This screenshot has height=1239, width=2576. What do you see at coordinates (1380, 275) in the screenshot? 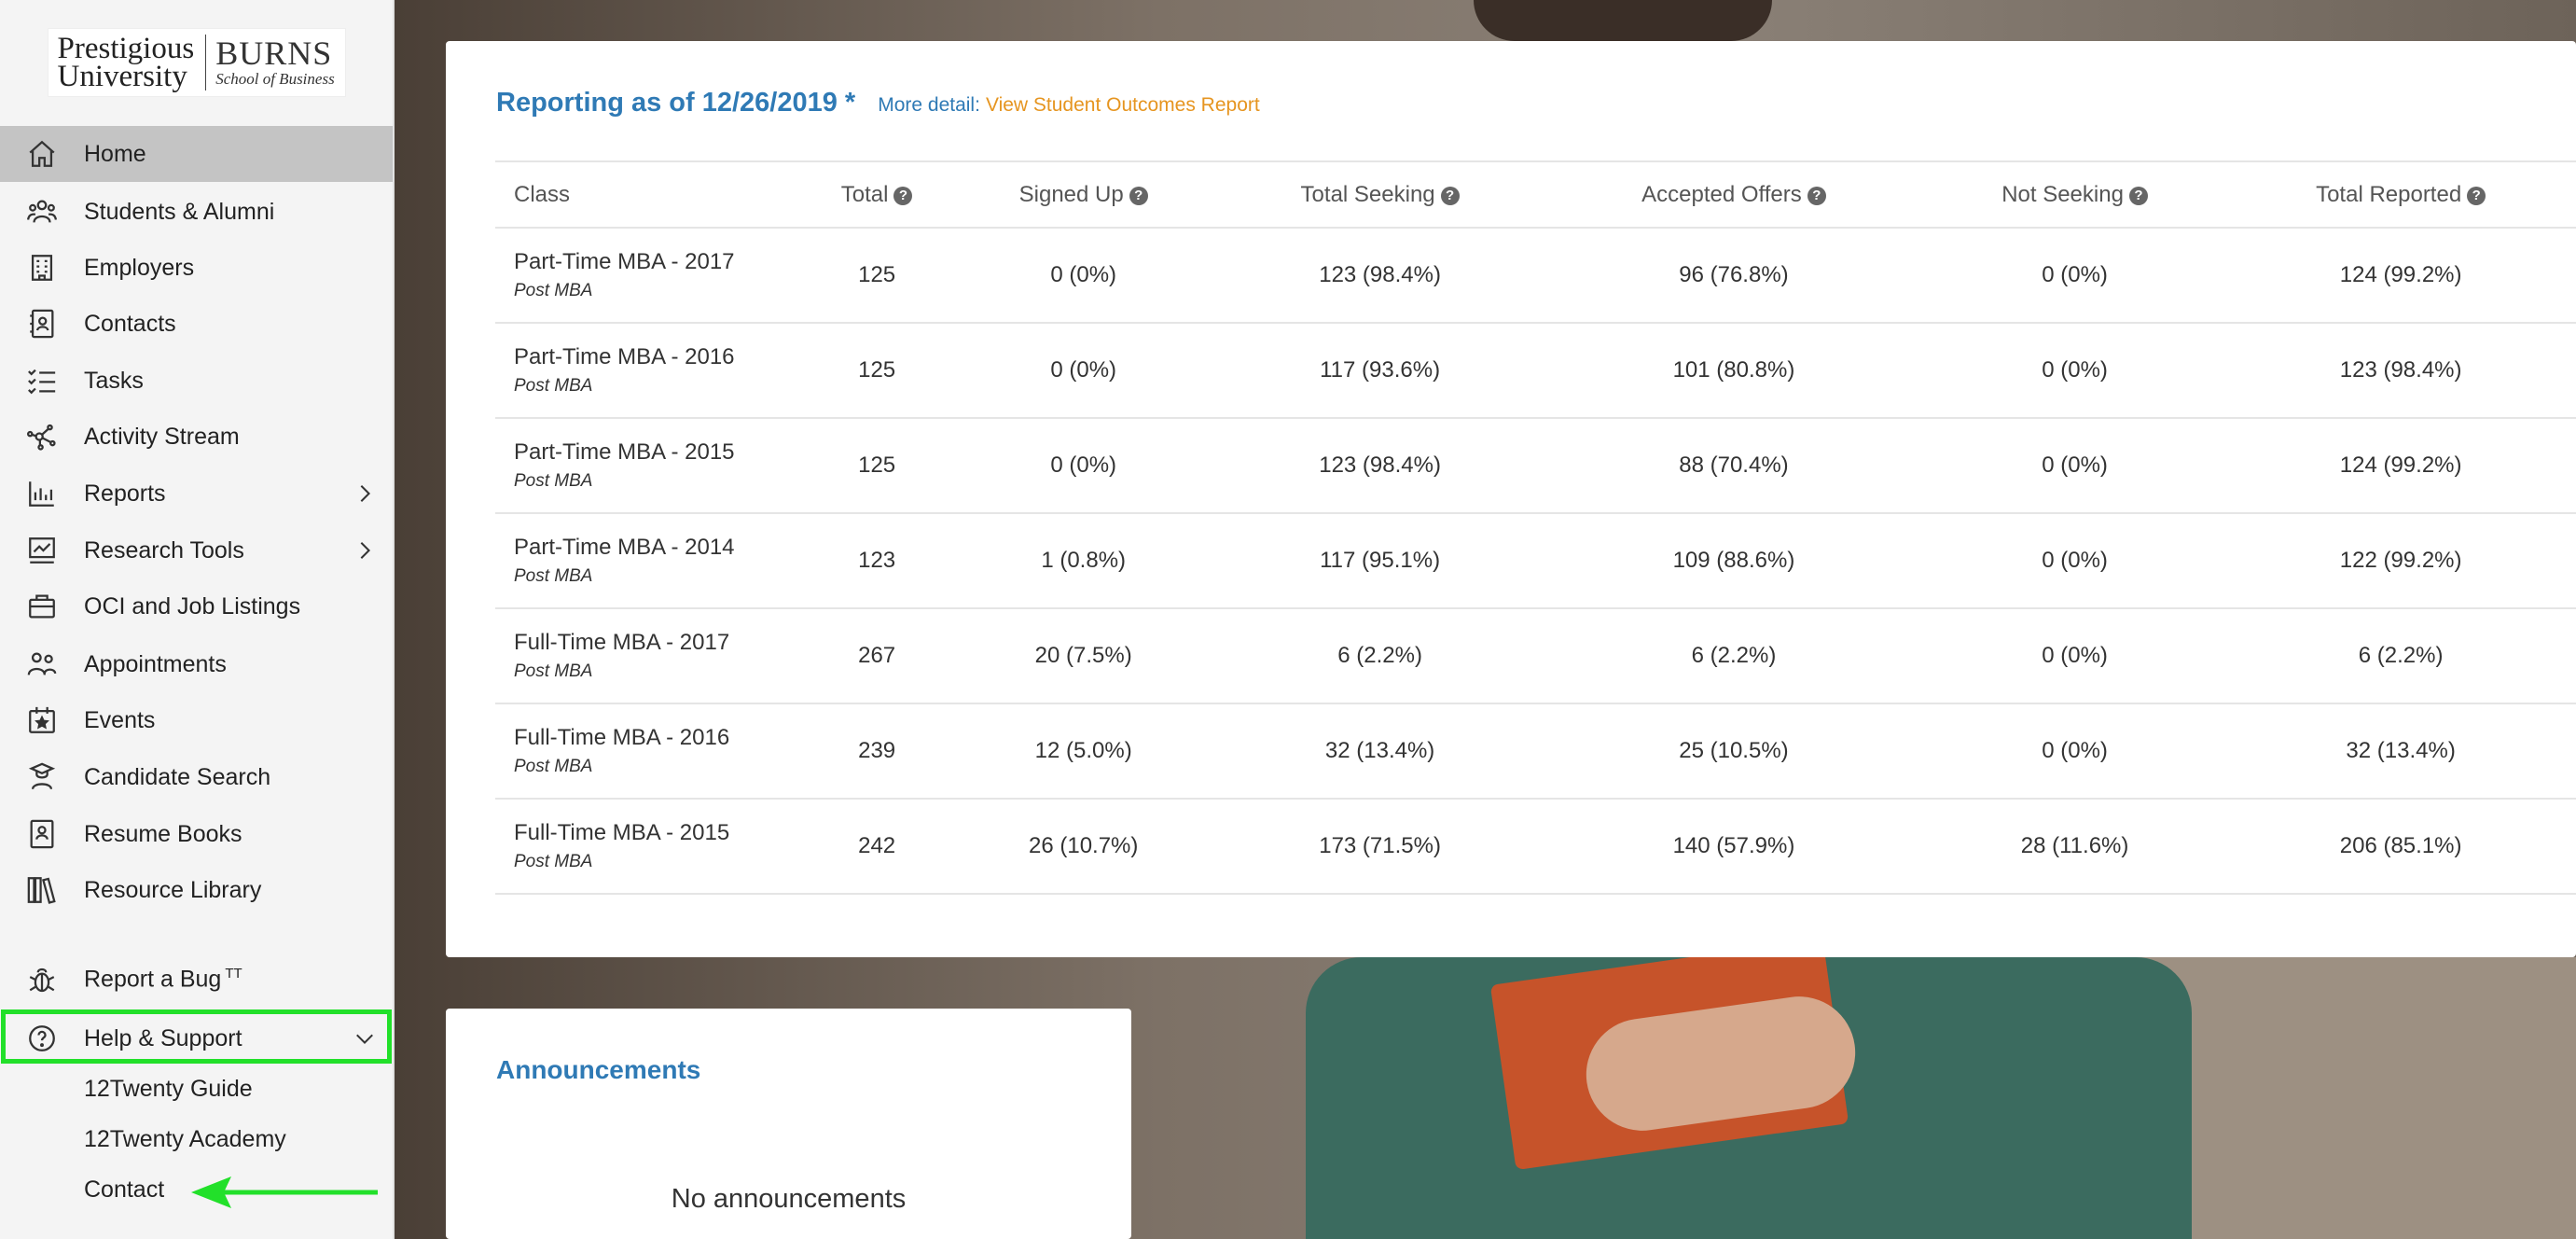
I see `total-seeking-cell: 123 (98.4%)` at bounding box center [1380, 275].